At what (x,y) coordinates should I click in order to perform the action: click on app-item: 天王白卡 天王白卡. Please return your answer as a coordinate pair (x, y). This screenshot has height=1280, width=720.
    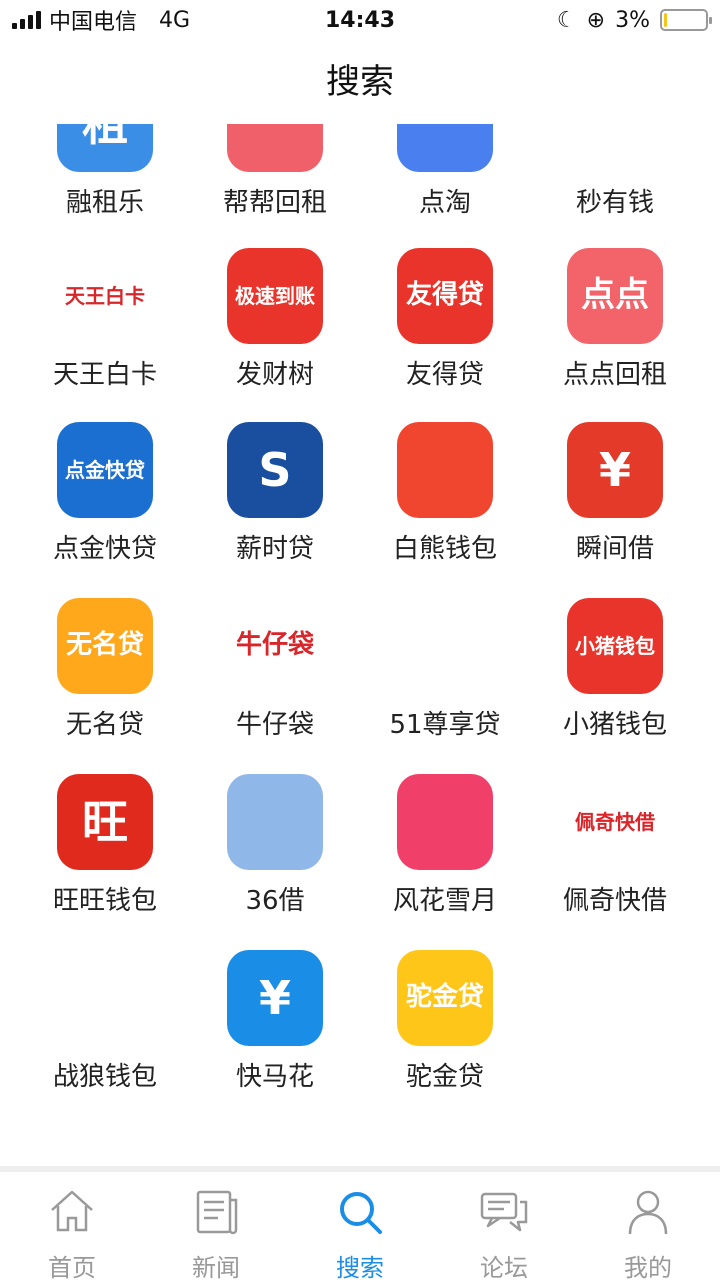
    Looking at the image, I should click on (105, 333).